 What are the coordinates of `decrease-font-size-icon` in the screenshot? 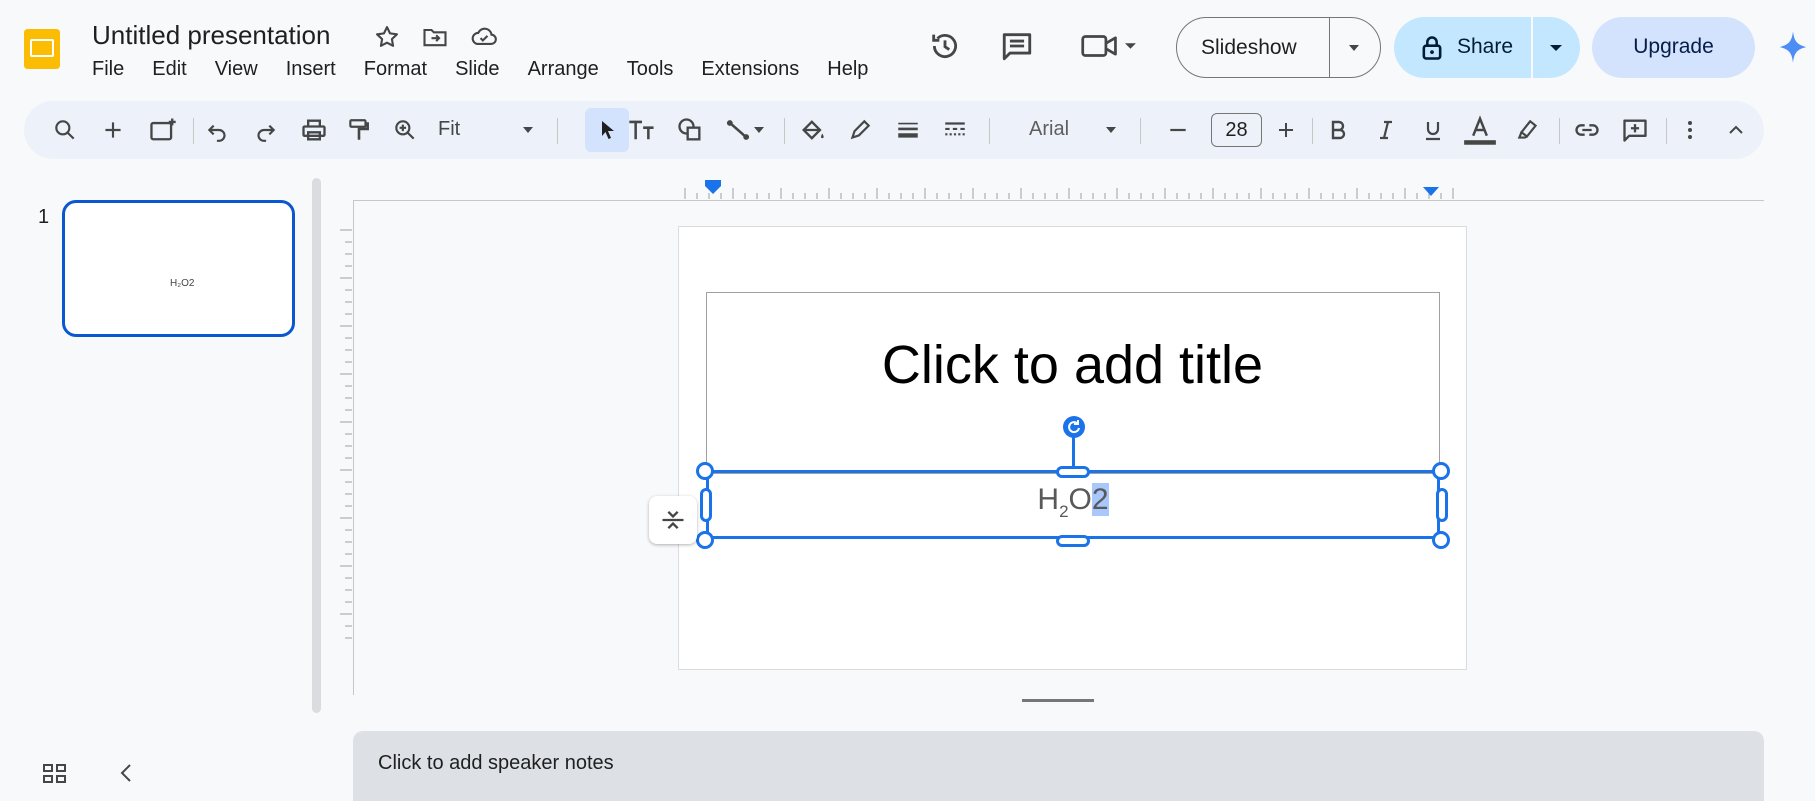 It's located at (1178, 130).